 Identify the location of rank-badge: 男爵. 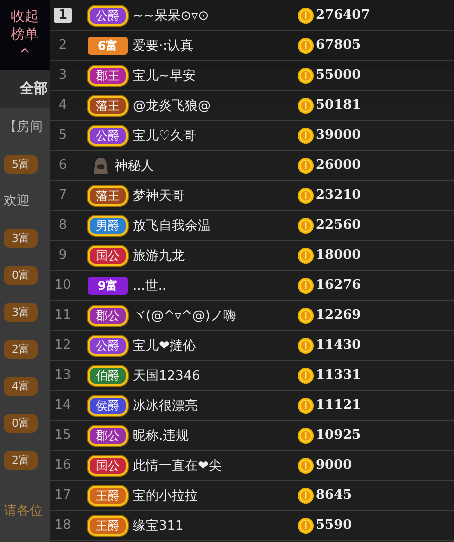
(108, 226).